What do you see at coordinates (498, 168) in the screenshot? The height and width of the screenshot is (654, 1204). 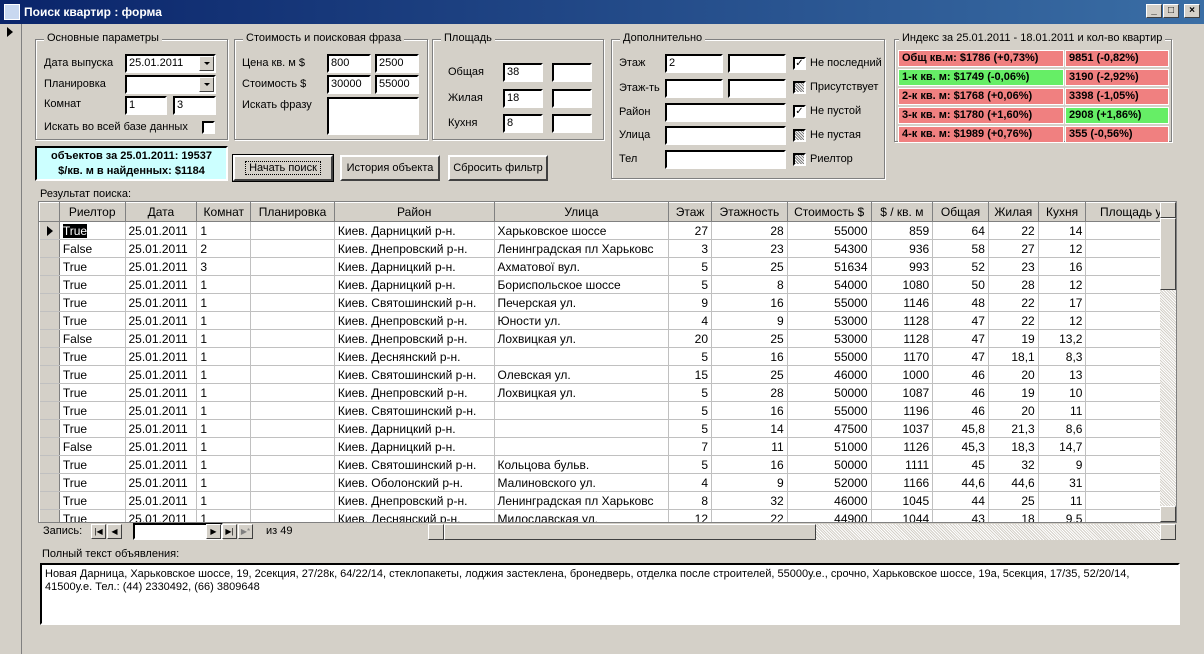 I see `reset-filter-button: Сбросить фильтр` at bounding box center [498, 168].